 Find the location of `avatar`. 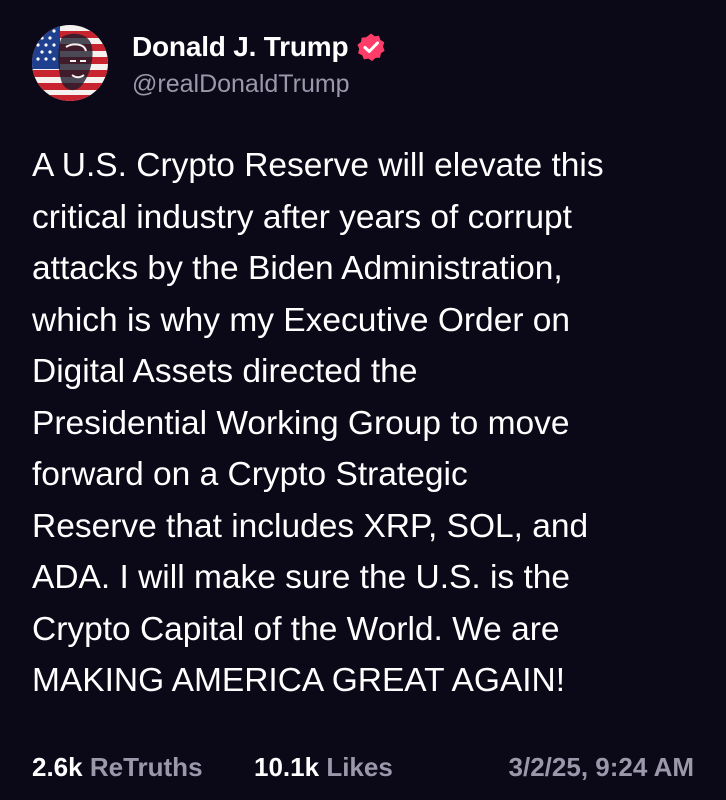

avatar is located at coordinates (70, 63).